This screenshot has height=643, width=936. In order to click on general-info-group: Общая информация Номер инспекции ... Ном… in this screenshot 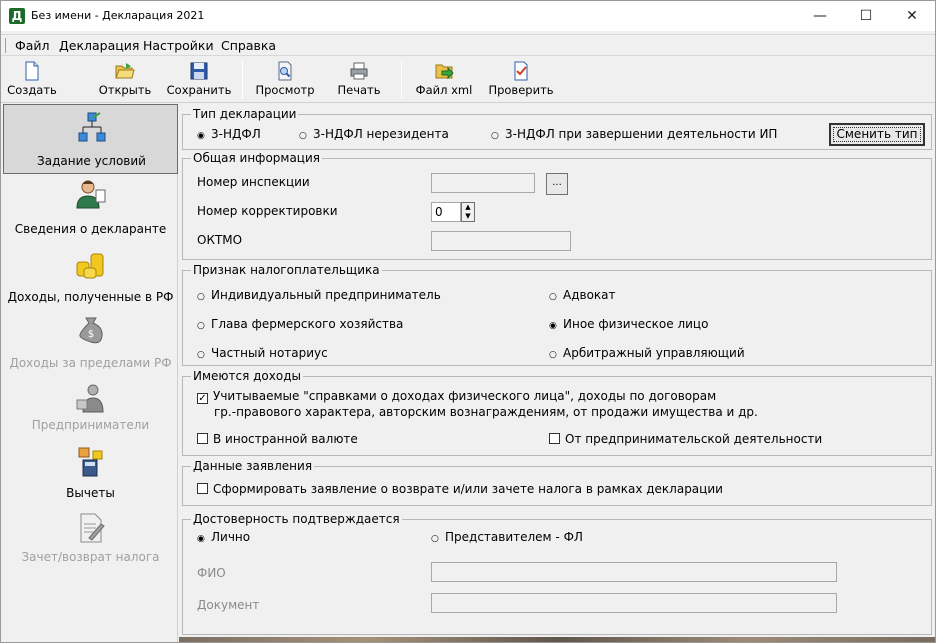, I will do `click(557, 205)`.